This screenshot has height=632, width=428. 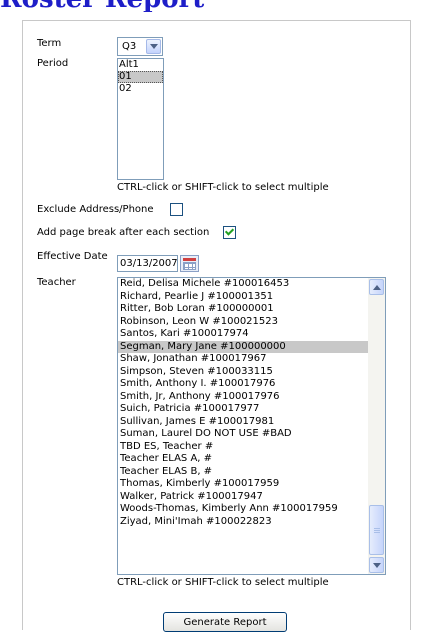 I want to click on page-title: Roster Report, so click(x=214, y=6).